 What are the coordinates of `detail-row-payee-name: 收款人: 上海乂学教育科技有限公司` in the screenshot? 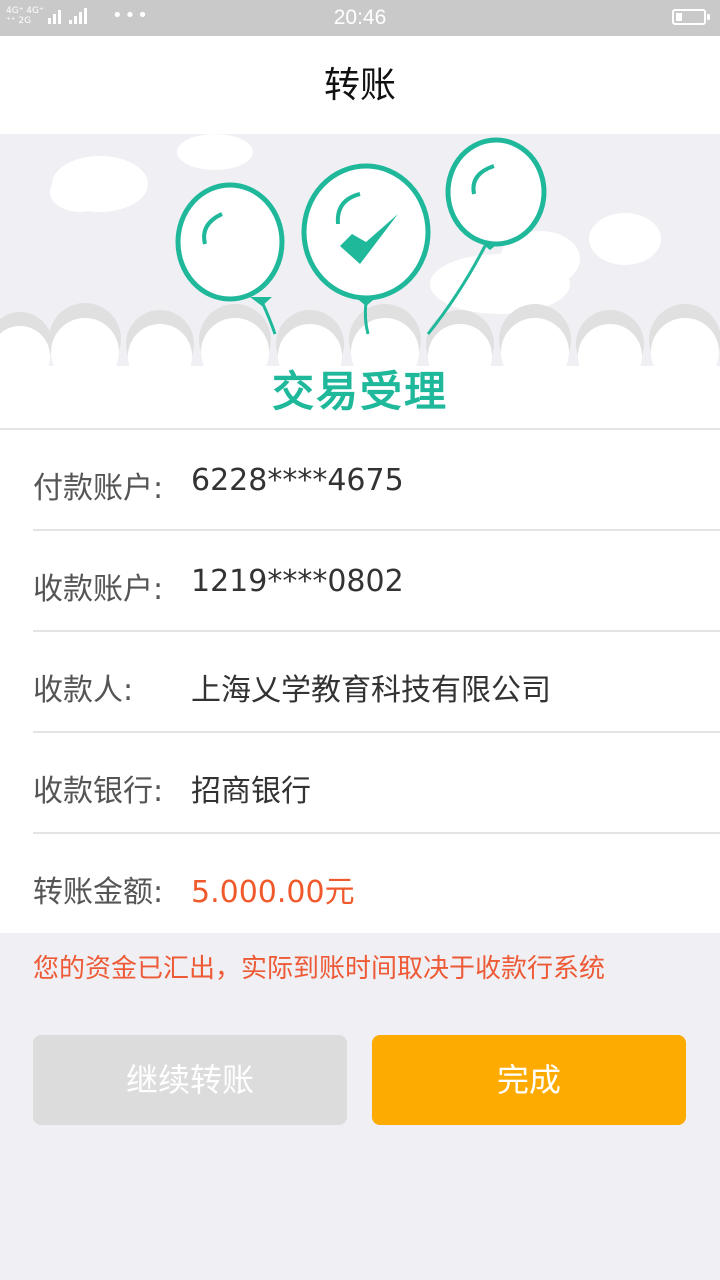 It's located at (376, 682).